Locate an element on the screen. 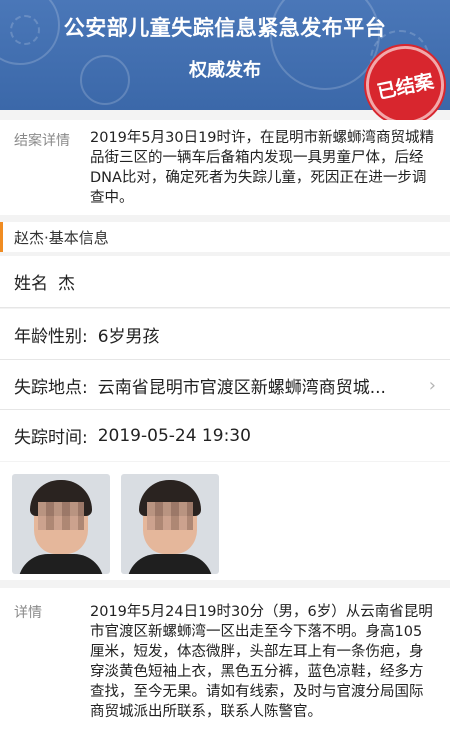  name-row: 姓名 杰 is located at coordinates (225, 281).